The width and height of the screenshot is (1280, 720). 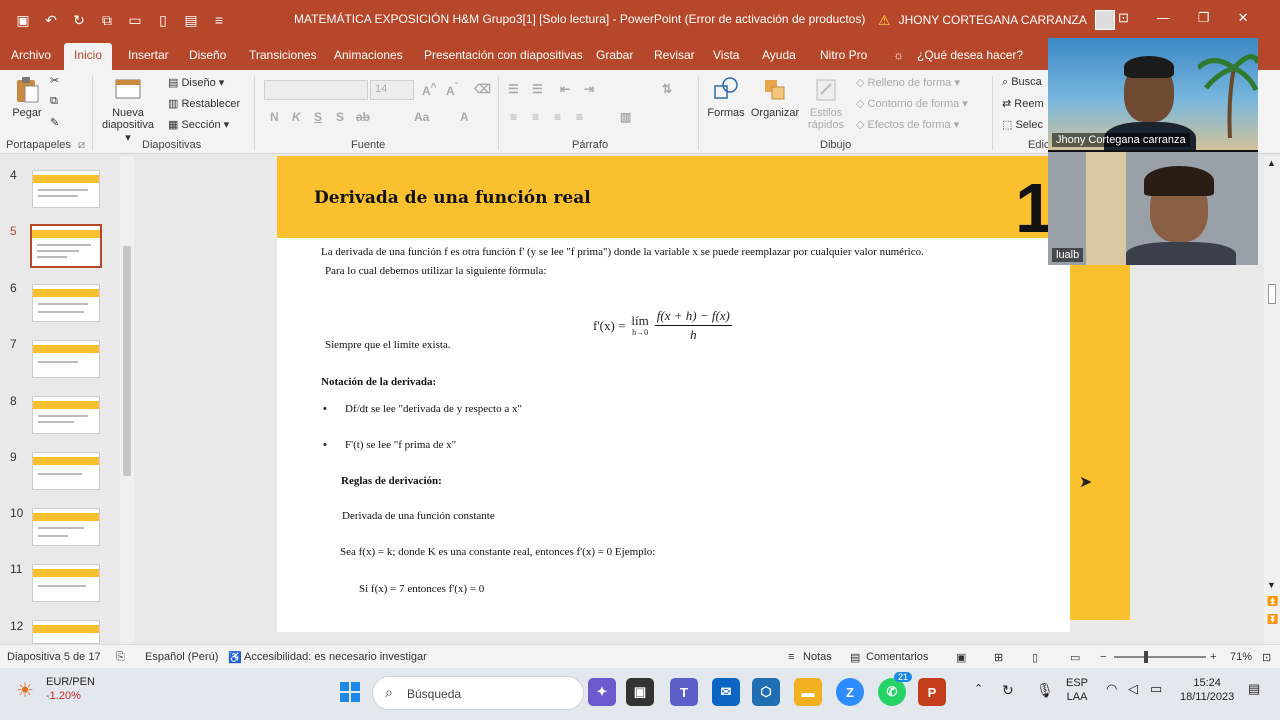 I want to click on participant-video-1: Jhony Cortegana carranza, so click(x=1153, y=94).